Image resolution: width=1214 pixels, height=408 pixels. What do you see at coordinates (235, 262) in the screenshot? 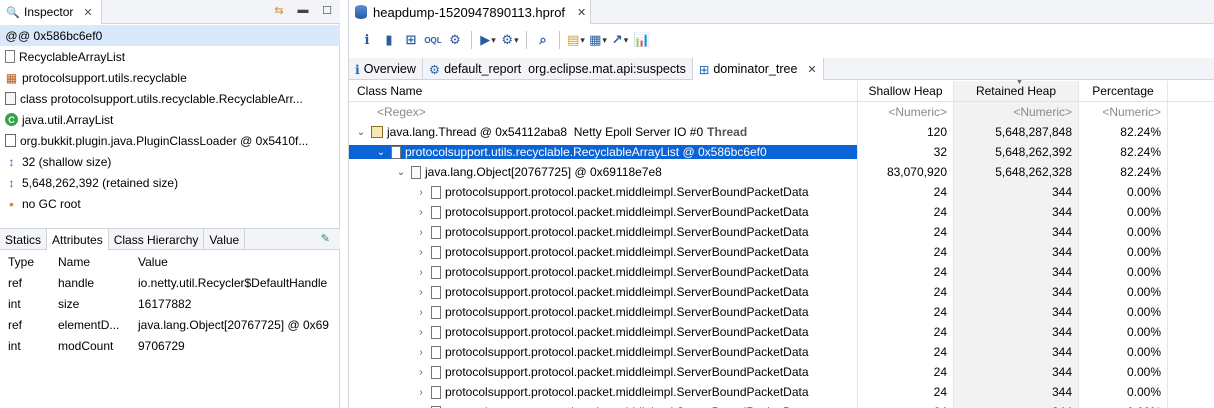
I see `column-header-value: Value` at bounding box center [235, 262].